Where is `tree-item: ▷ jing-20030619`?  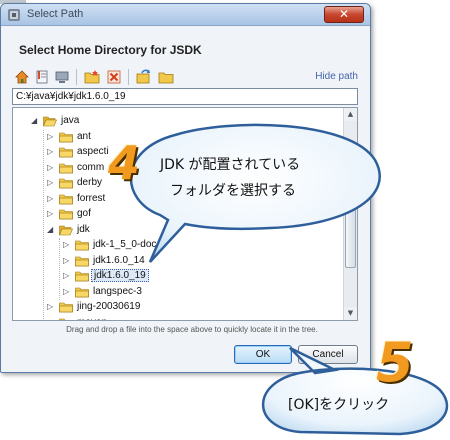
tree-item: ▷ jing-20030619 is located at coordinates (171, 307).